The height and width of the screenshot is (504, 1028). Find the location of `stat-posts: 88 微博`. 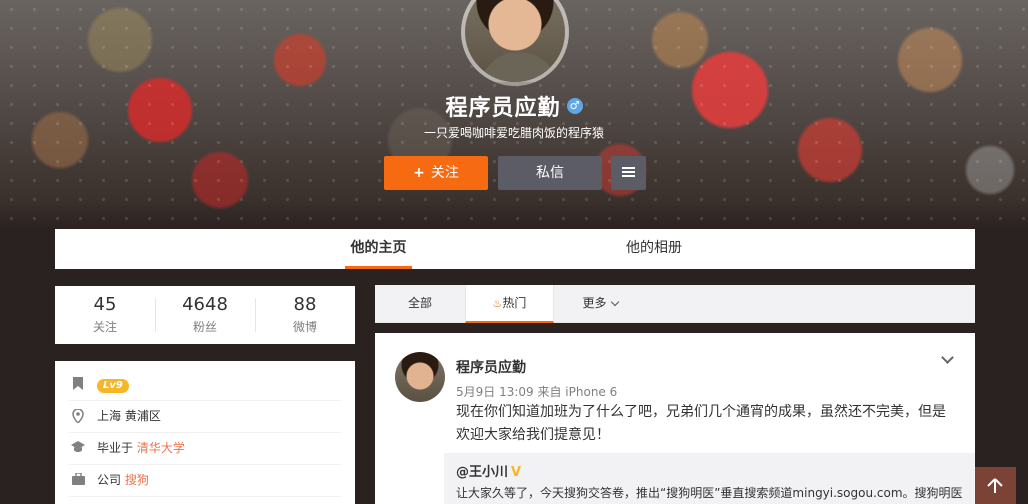

stat-posts: 88 微博 is located at coordinates (305, 314).